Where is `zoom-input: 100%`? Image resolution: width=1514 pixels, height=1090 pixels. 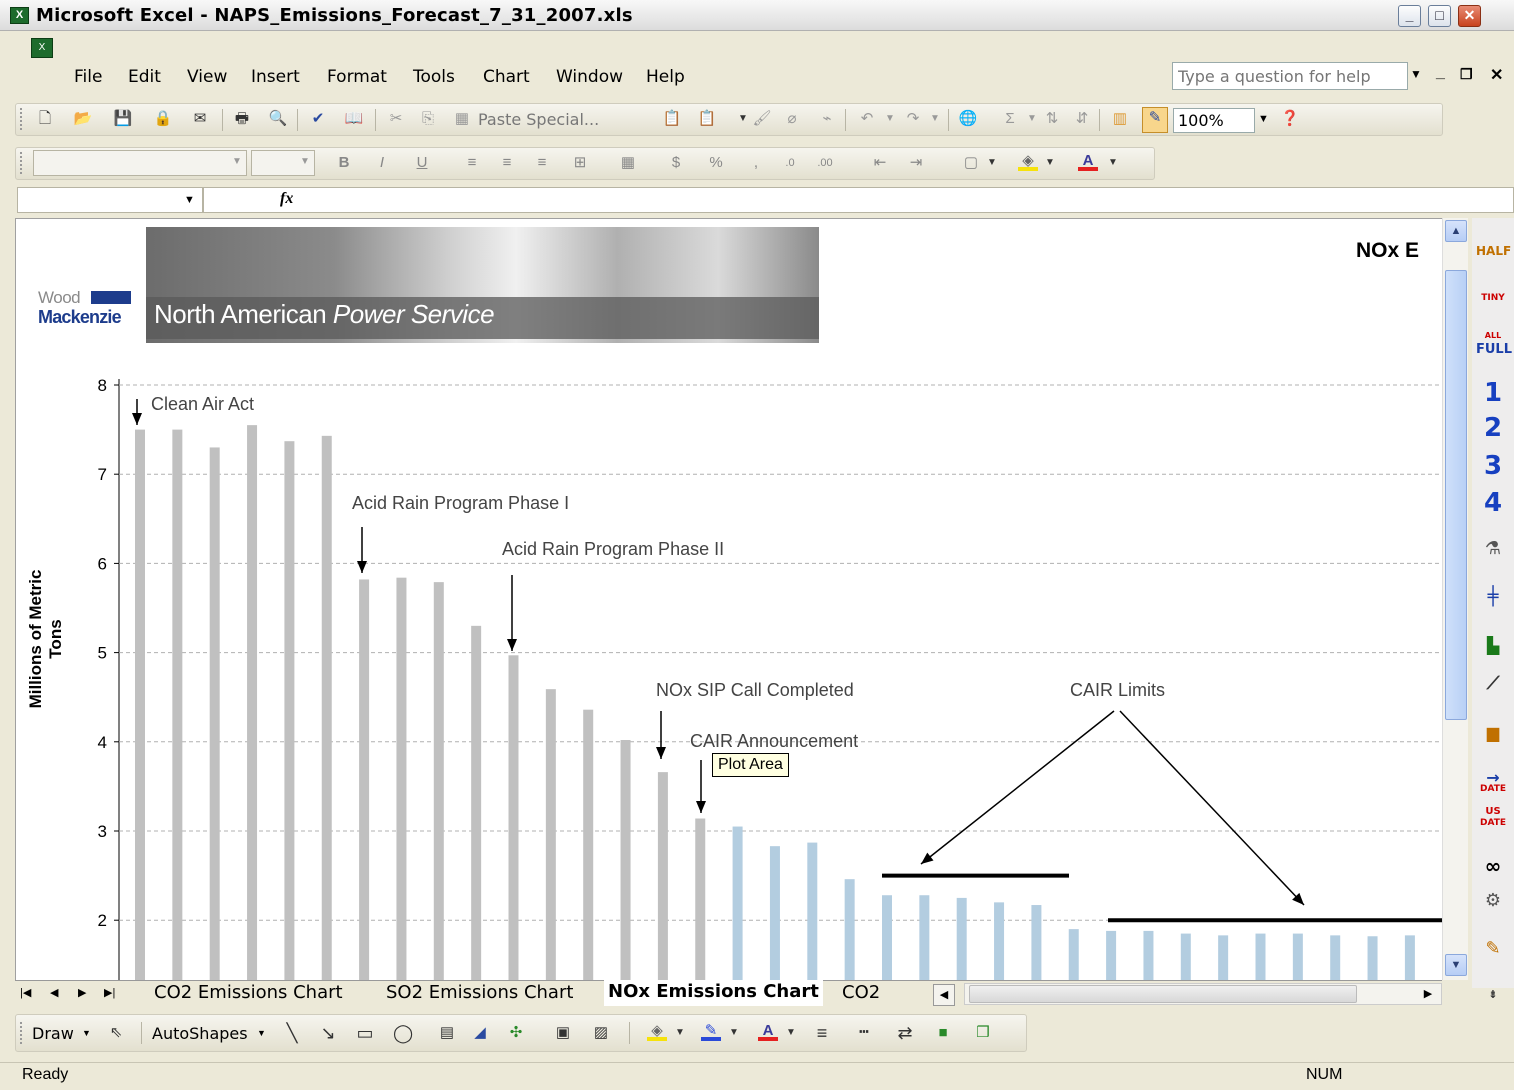
zoom-input: 100% is located at coordinates (1214, 120).